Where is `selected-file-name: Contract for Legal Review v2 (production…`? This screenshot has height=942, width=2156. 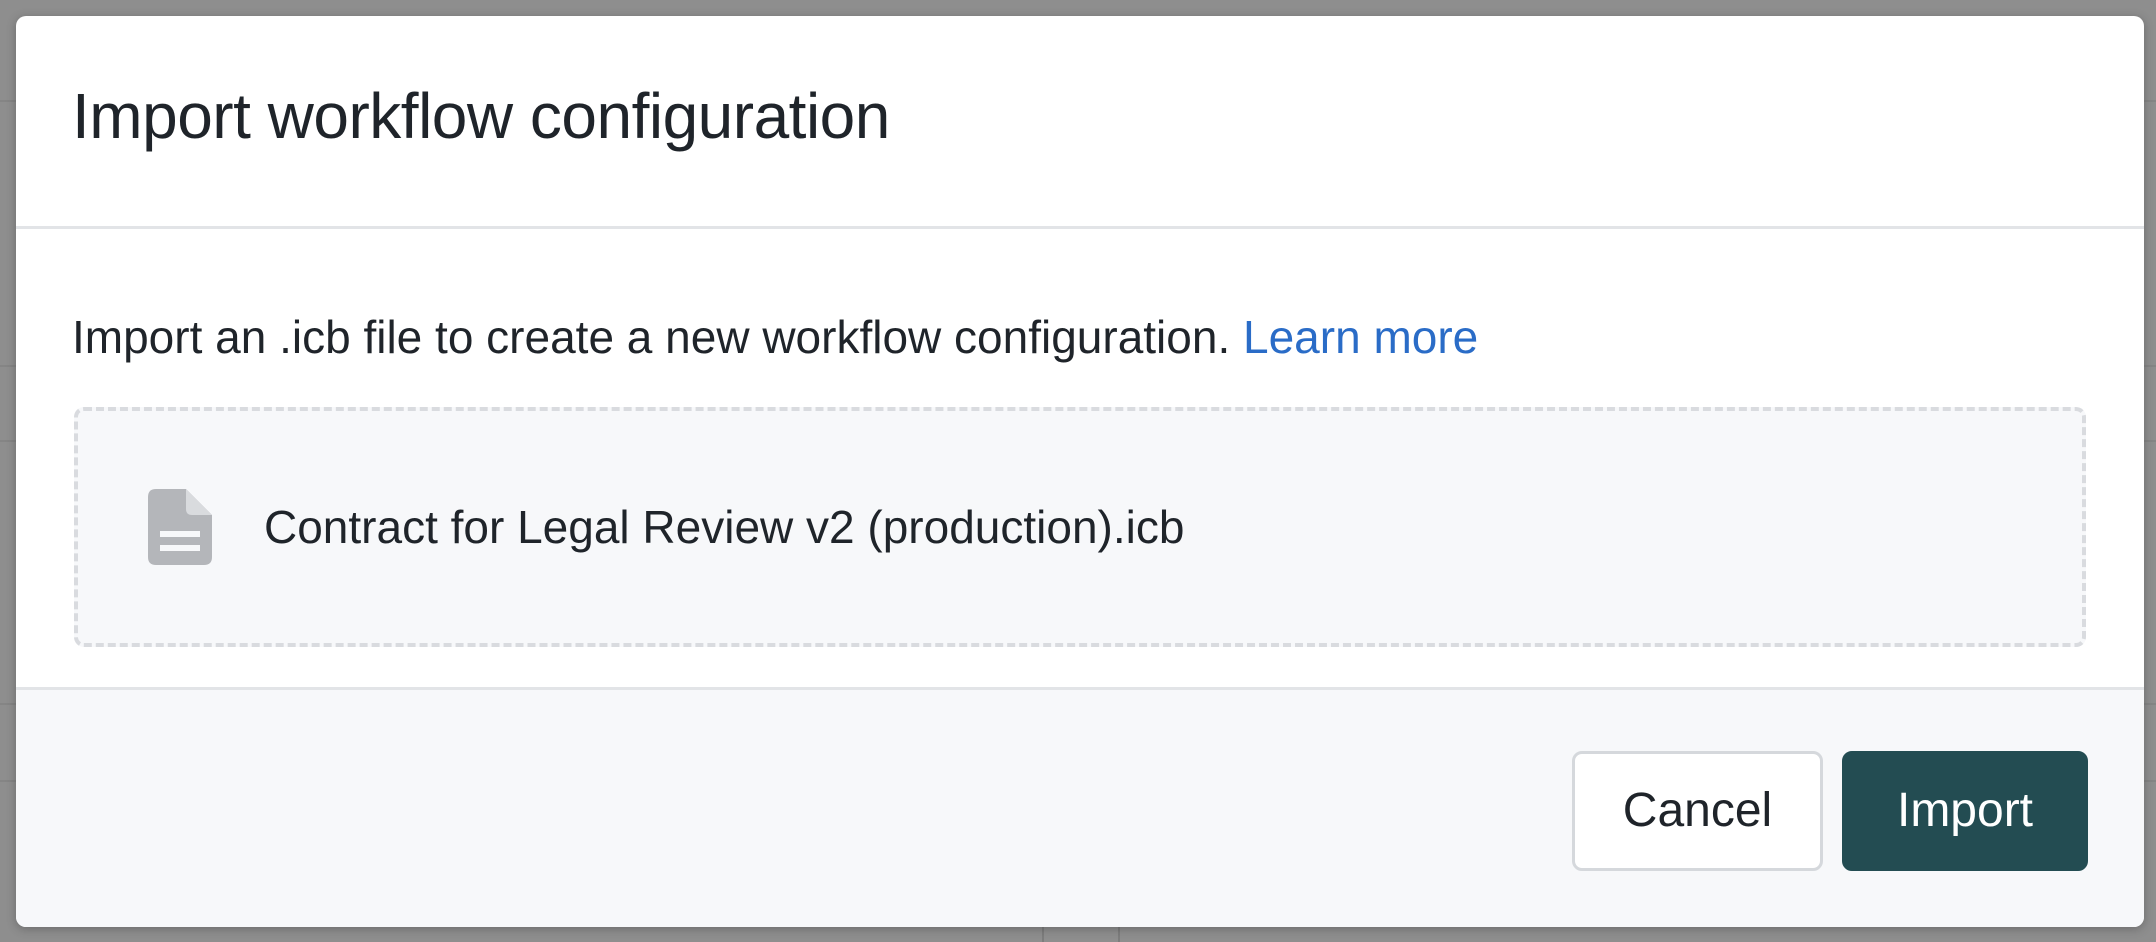 selected-file-name: Contract for Legal Review v2 (production… is located at coordinates (724, 527).